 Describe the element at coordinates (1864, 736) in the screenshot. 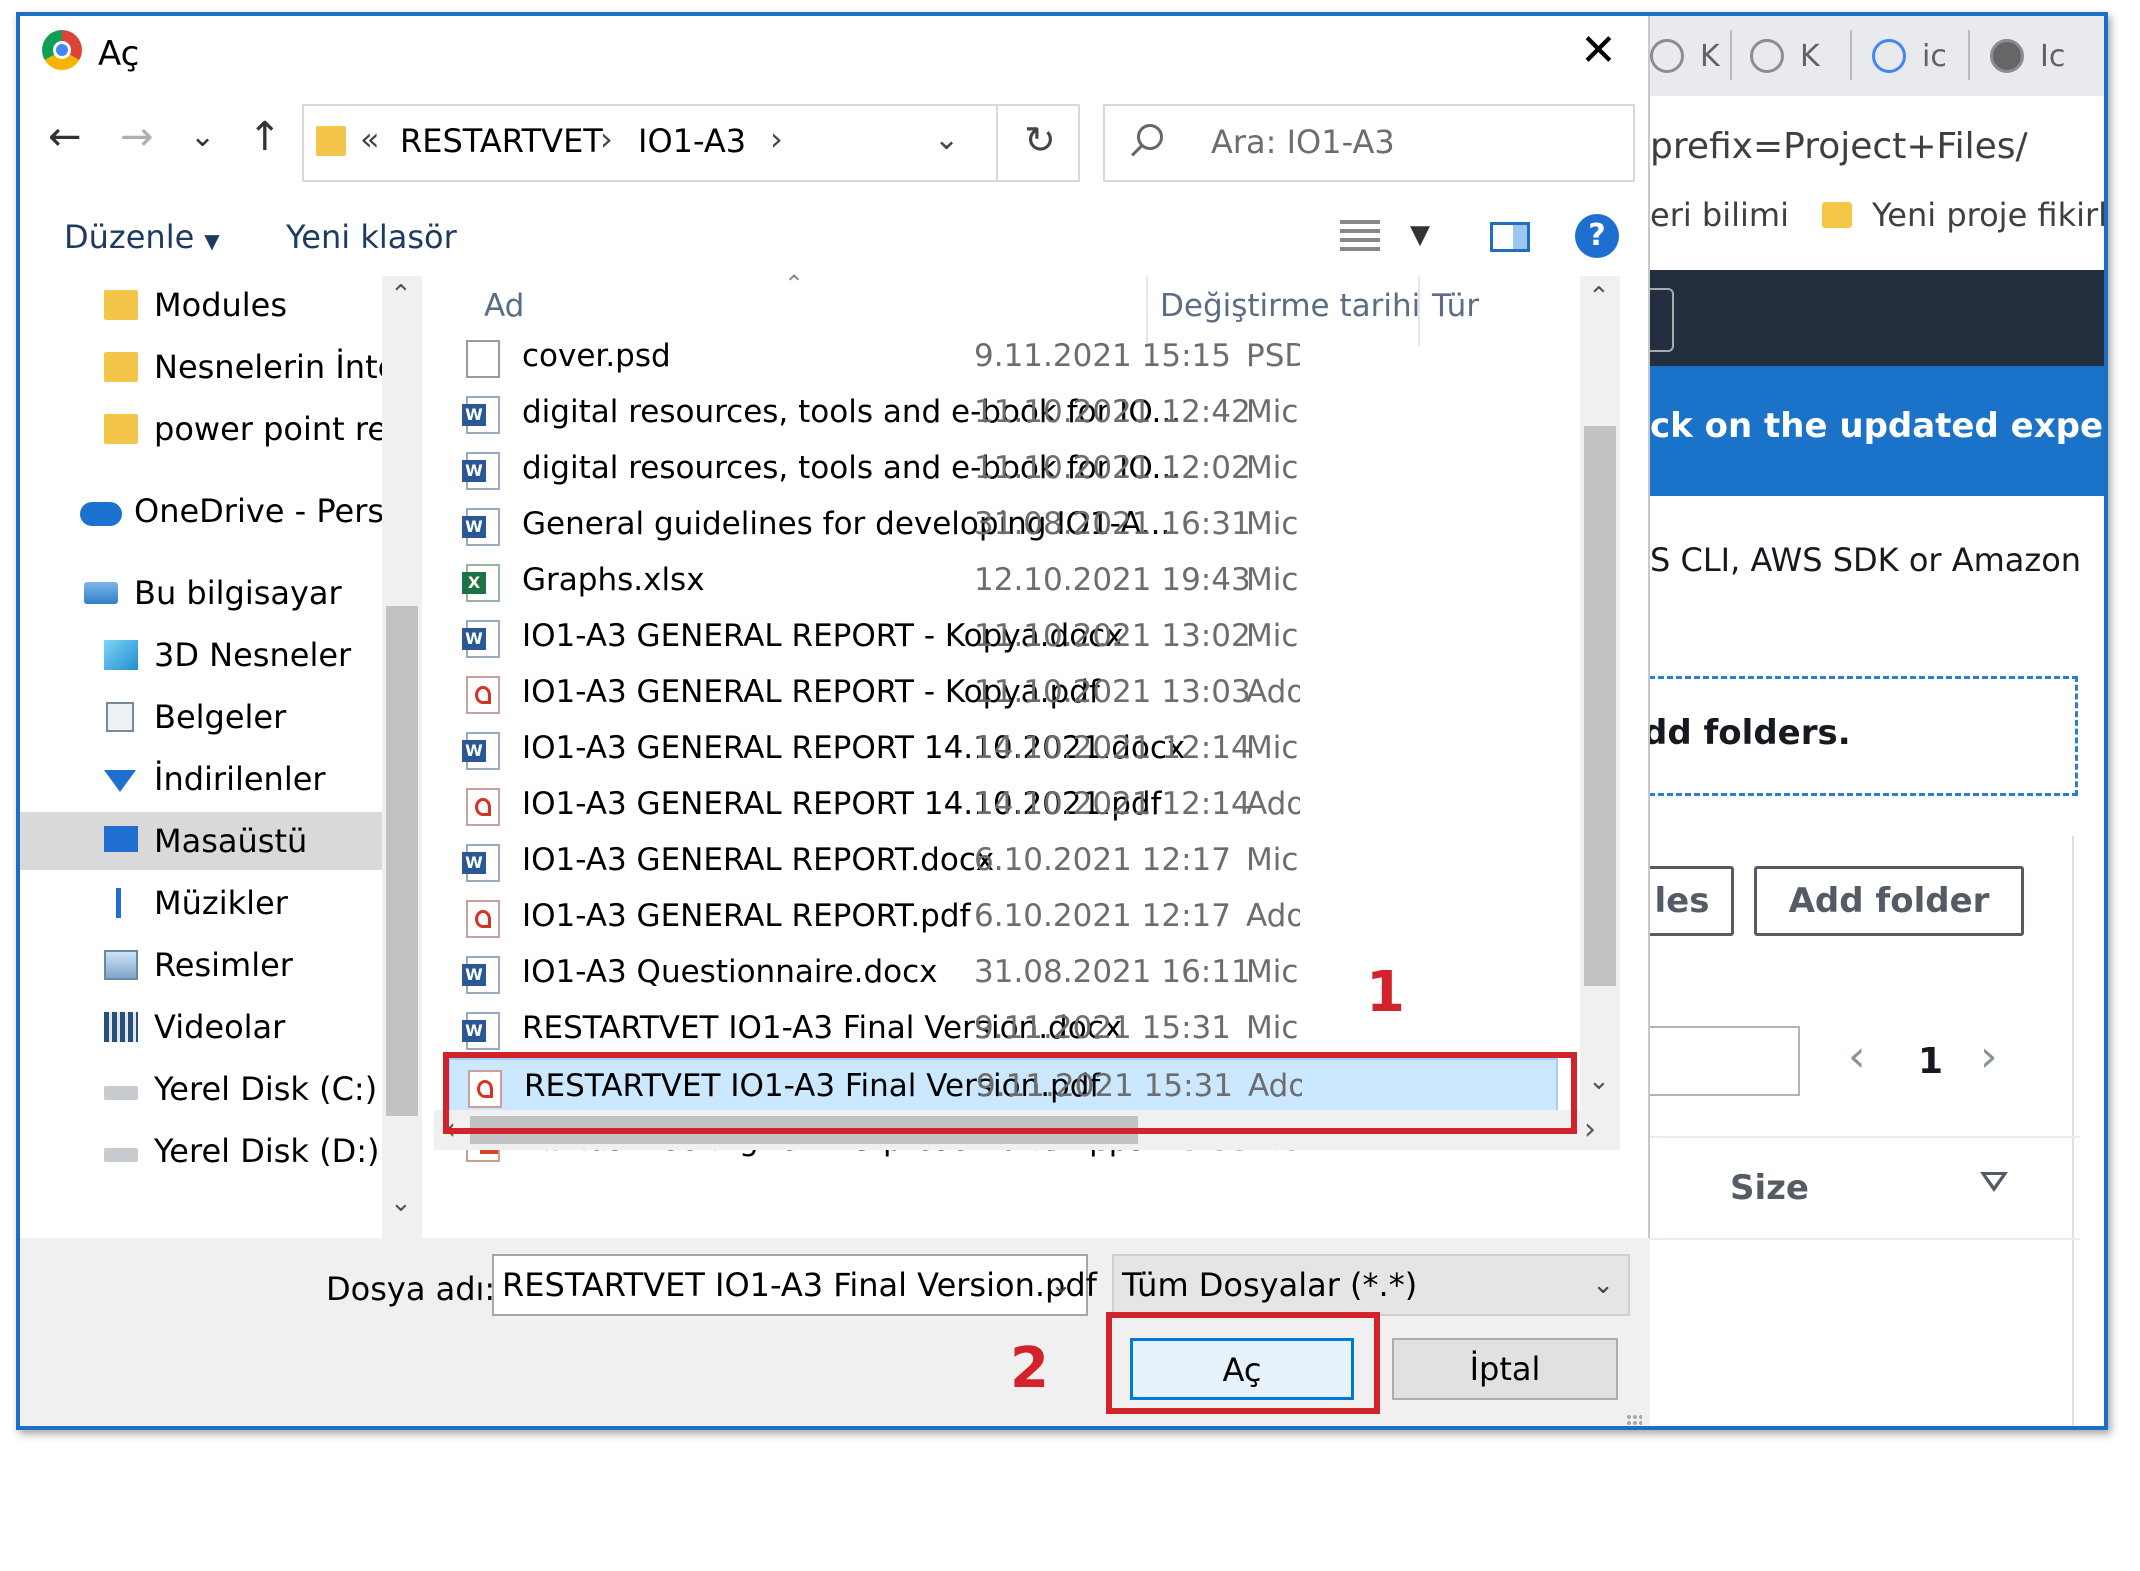

I see `drop-zone: dd folders.` at that location.